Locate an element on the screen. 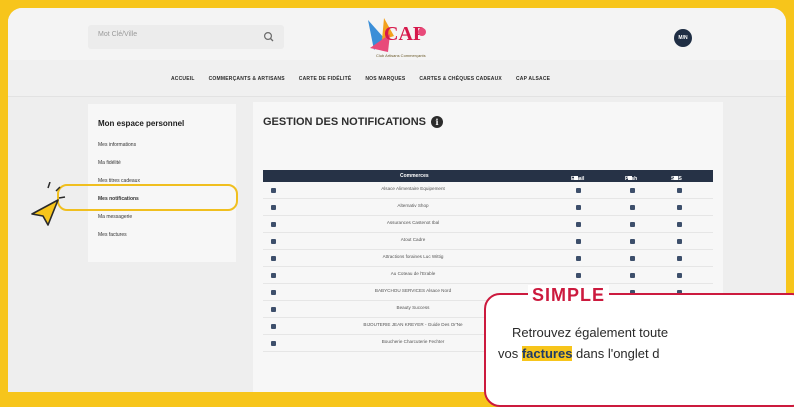 This screenshot has width=794, height=407. merchant-name: Alternativ Shop is located at coordinates (413, 205).